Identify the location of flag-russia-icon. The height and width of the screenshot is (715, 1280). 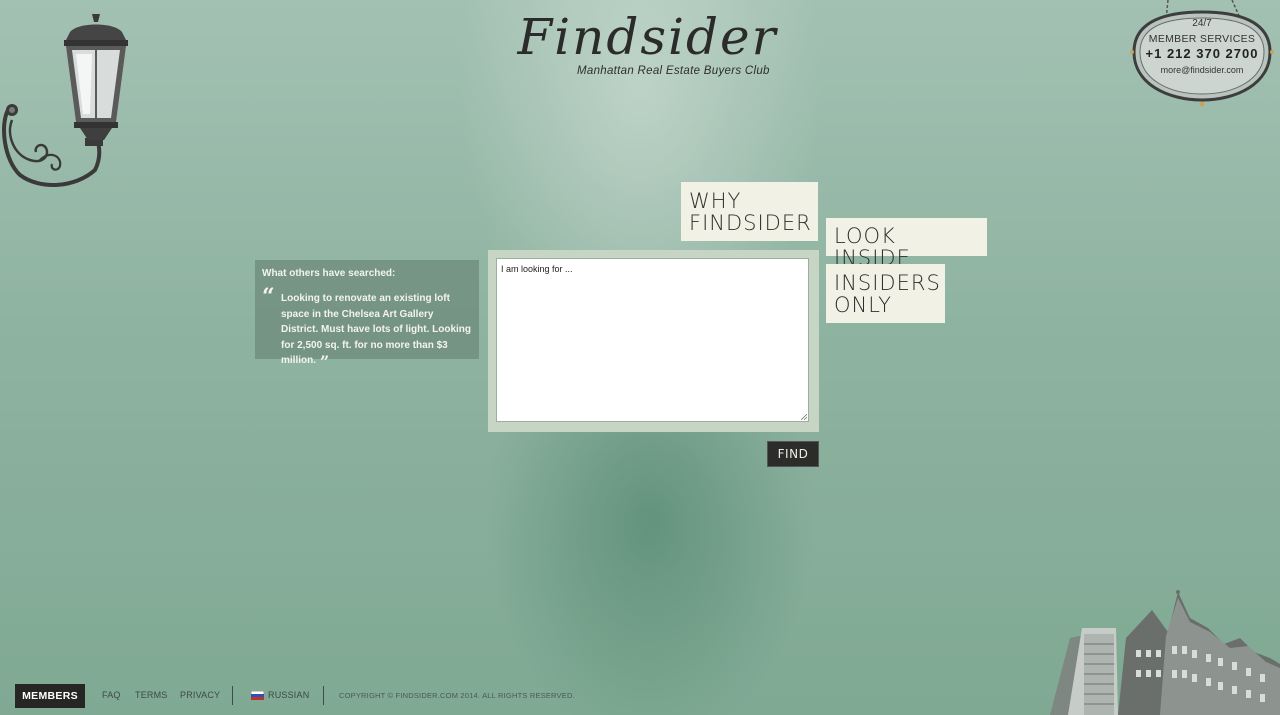
(257, 695).